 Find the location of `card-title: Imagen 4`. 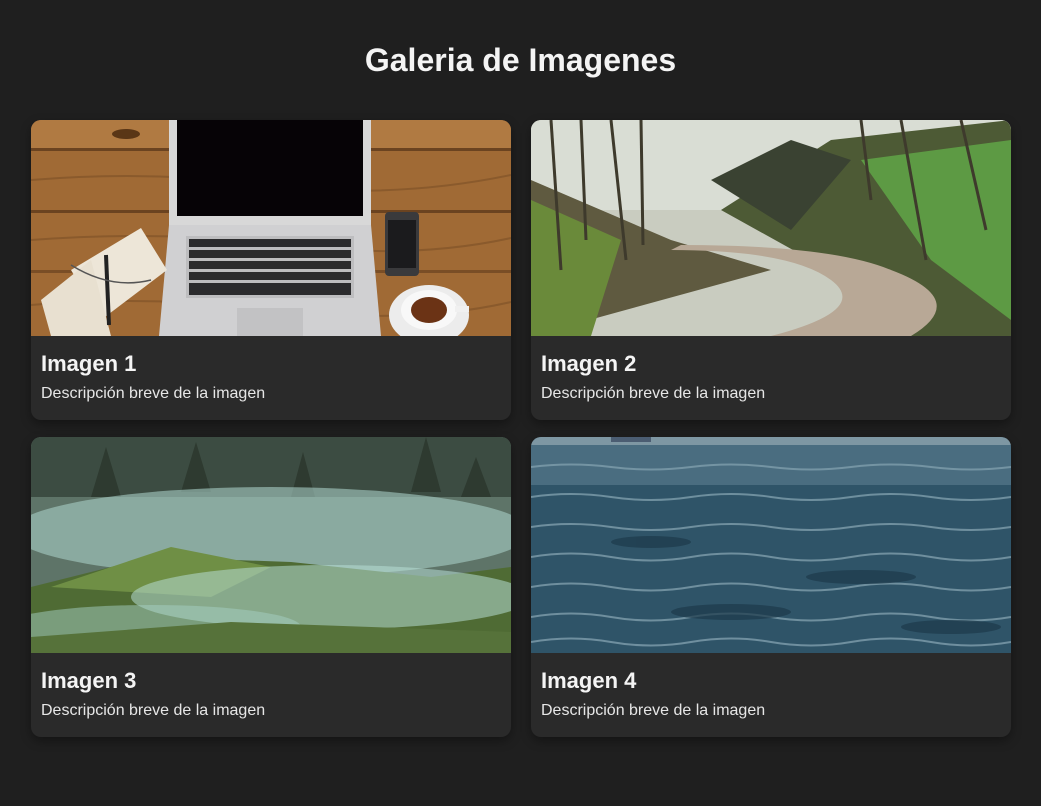

card-title: Imagen 4 is located at coordinates (589, 680).